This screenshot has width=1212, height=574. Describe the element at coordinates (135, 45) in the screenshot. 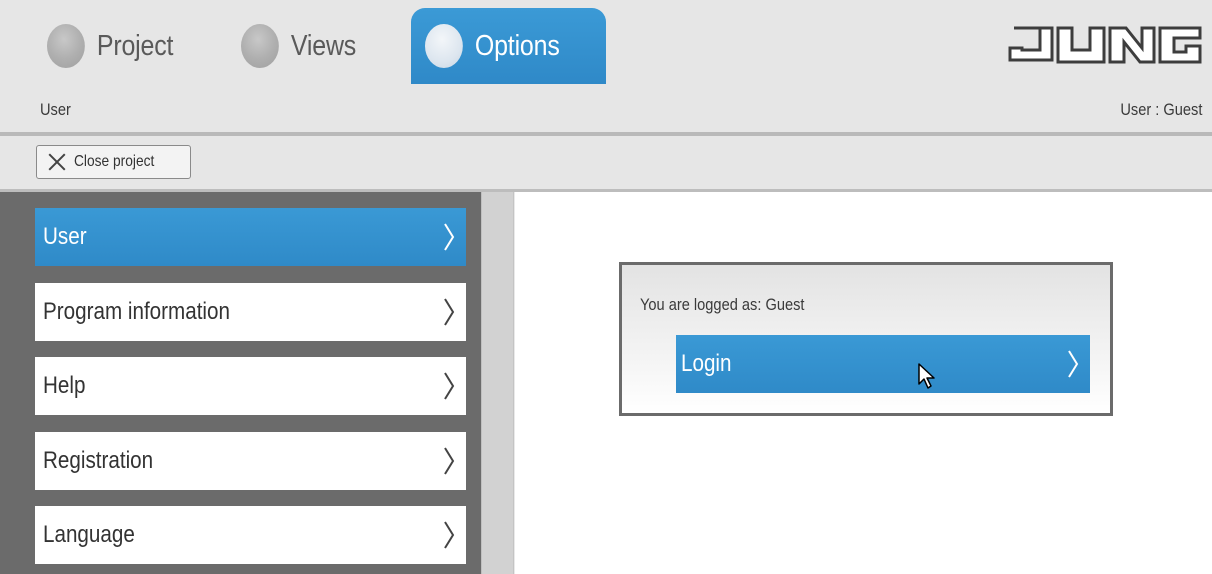

I see `tab-label: Project` at that location.